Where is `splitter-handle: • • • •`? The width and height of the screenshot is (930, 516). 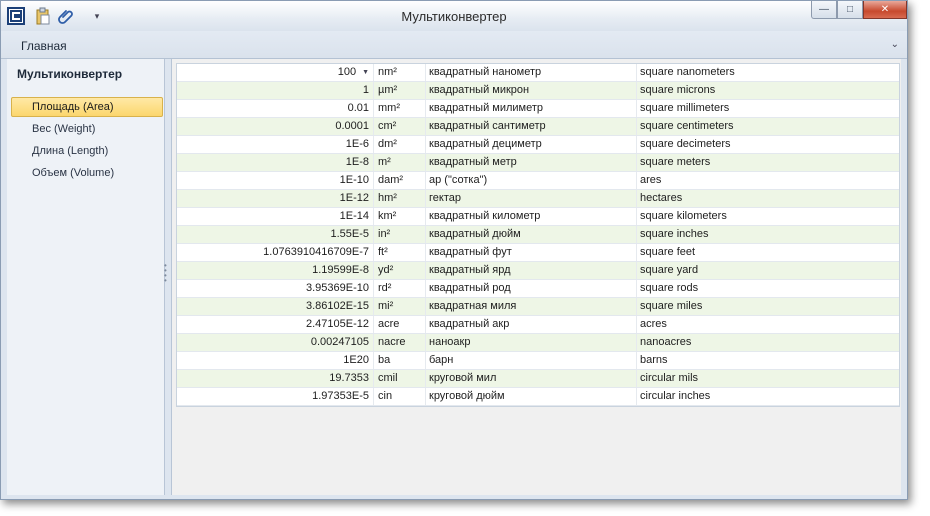
splitter-handle: • • • • is located at coordinates (166, 273).